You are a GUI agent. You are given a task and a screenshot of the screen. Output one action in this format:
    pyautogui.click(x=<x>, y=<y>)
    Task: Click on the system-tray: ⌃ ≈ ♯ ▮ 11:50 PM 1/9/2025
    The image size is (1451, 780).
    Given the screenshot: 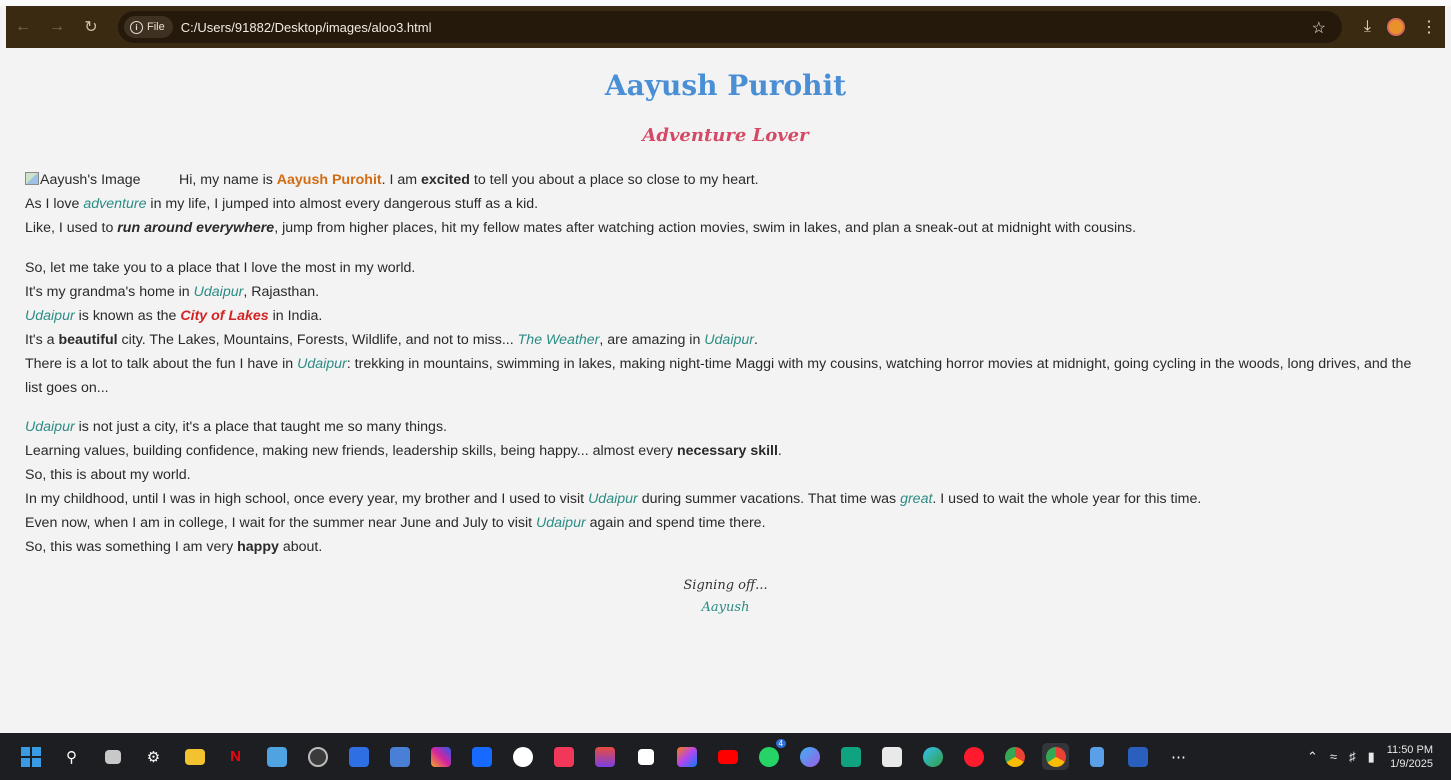 What is the action you would take?
    pyautogui.click(x=1370, y=756)
    